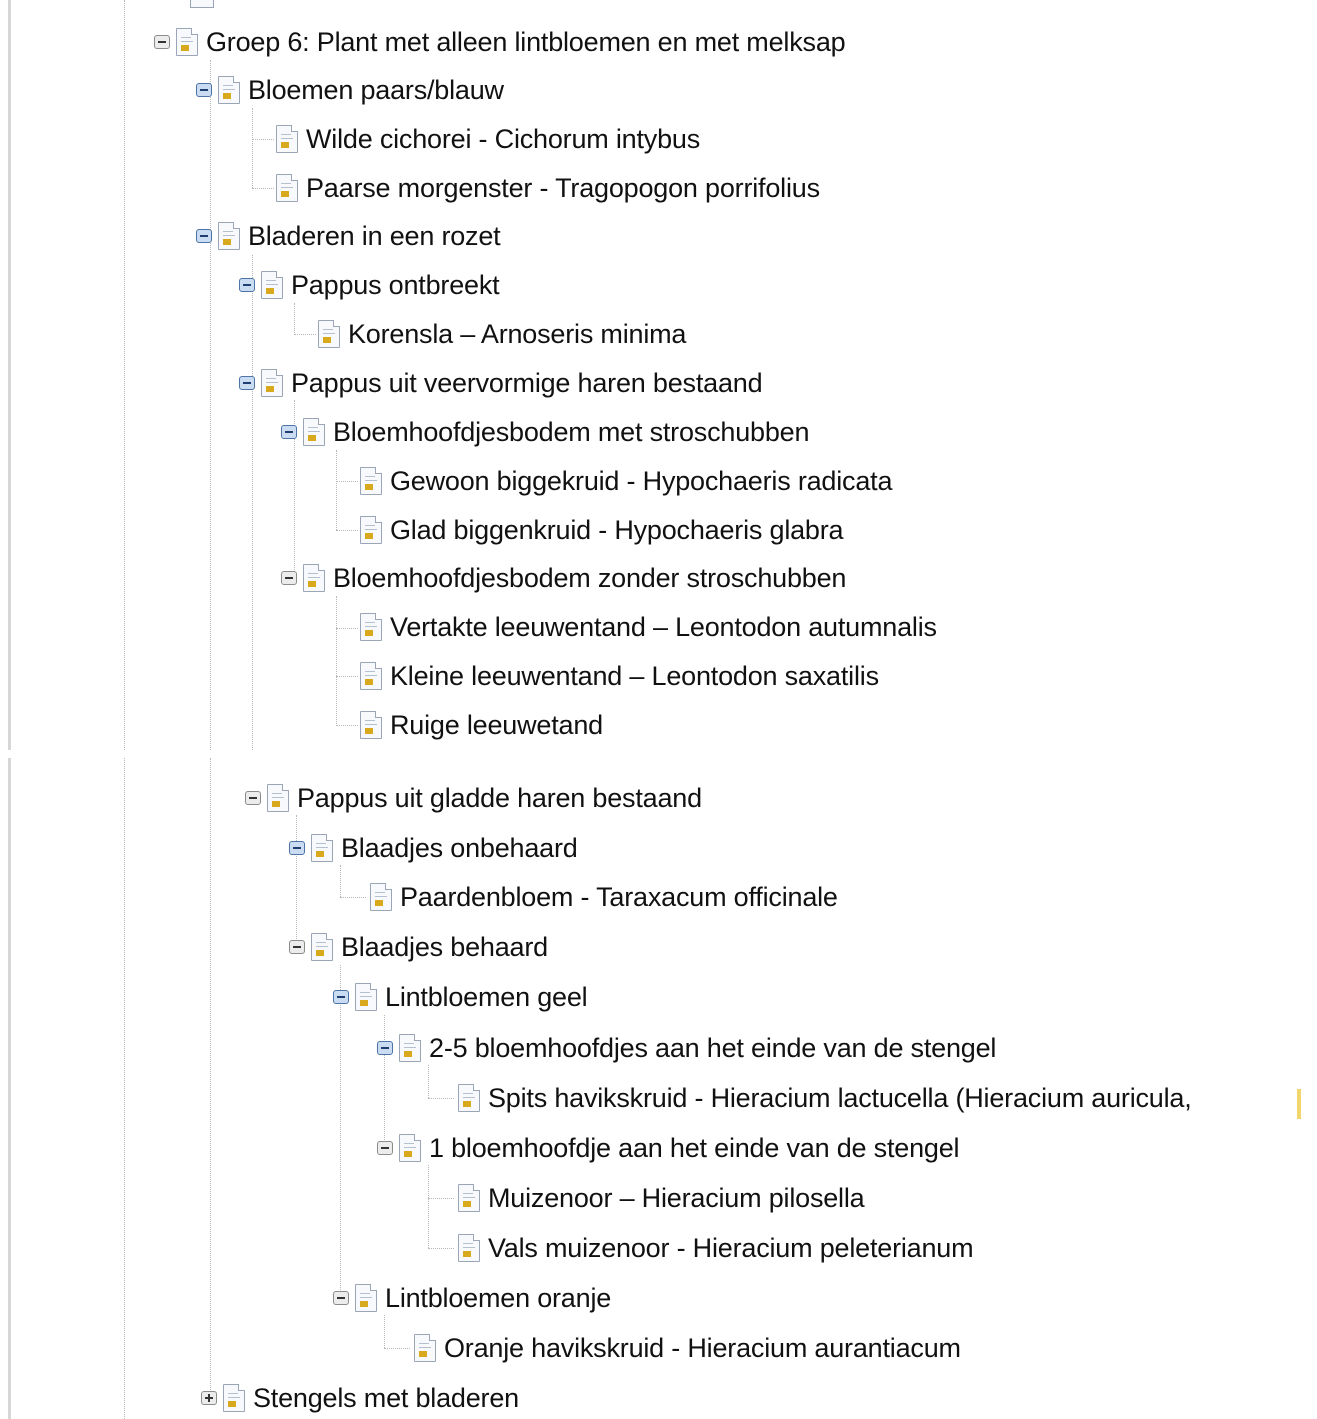  I want to click on expand-toggle-icon, so click(209, 1398).